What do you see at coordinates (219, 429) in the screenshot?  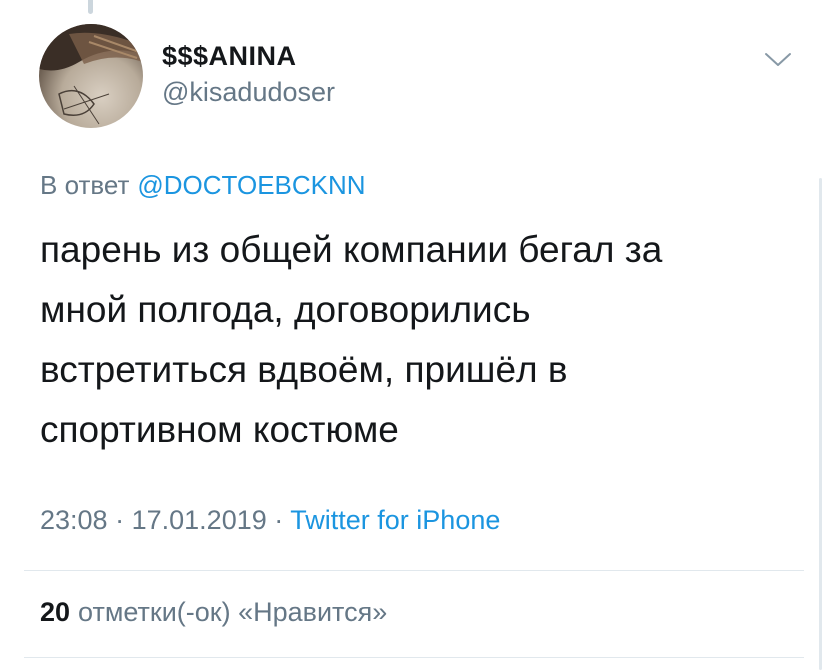 I see `tweet-text-line: спортивном костюме` at bounding box center [219, 429].